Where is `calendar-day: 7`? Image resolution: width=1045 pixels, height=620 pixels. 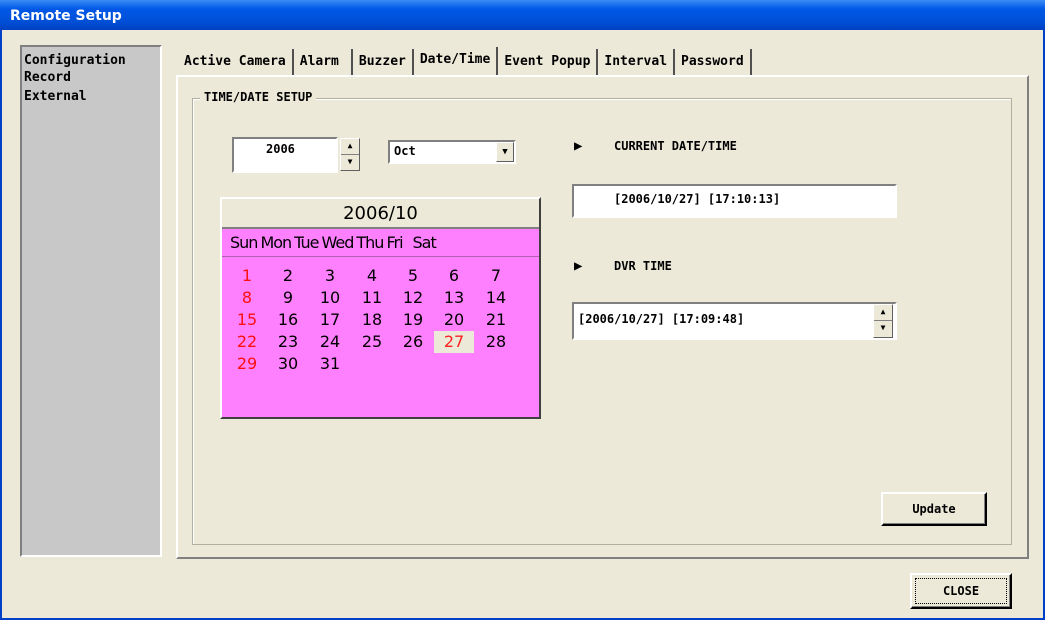
calendar-day: 7 is located at coordinates (496, 276).